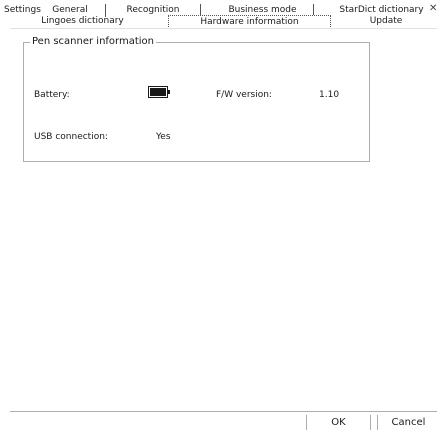 This screenshot has height=431, width=437. What do you see at coordinates (159, 92) in the screenshot?
I see `battery-full-icon` at bounding box center [159, 92].